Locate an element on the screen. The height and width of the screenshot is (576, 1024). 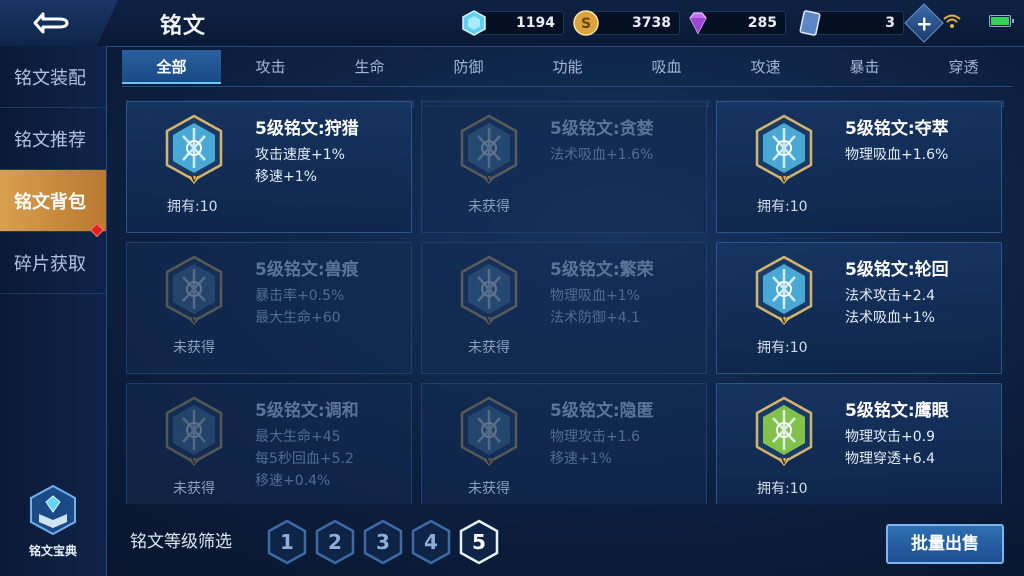
inscription-card: V 5级铭文:兽痕 暴击率+0.5% 最大生命+60 未获得 is located at coordinates (269, 308).